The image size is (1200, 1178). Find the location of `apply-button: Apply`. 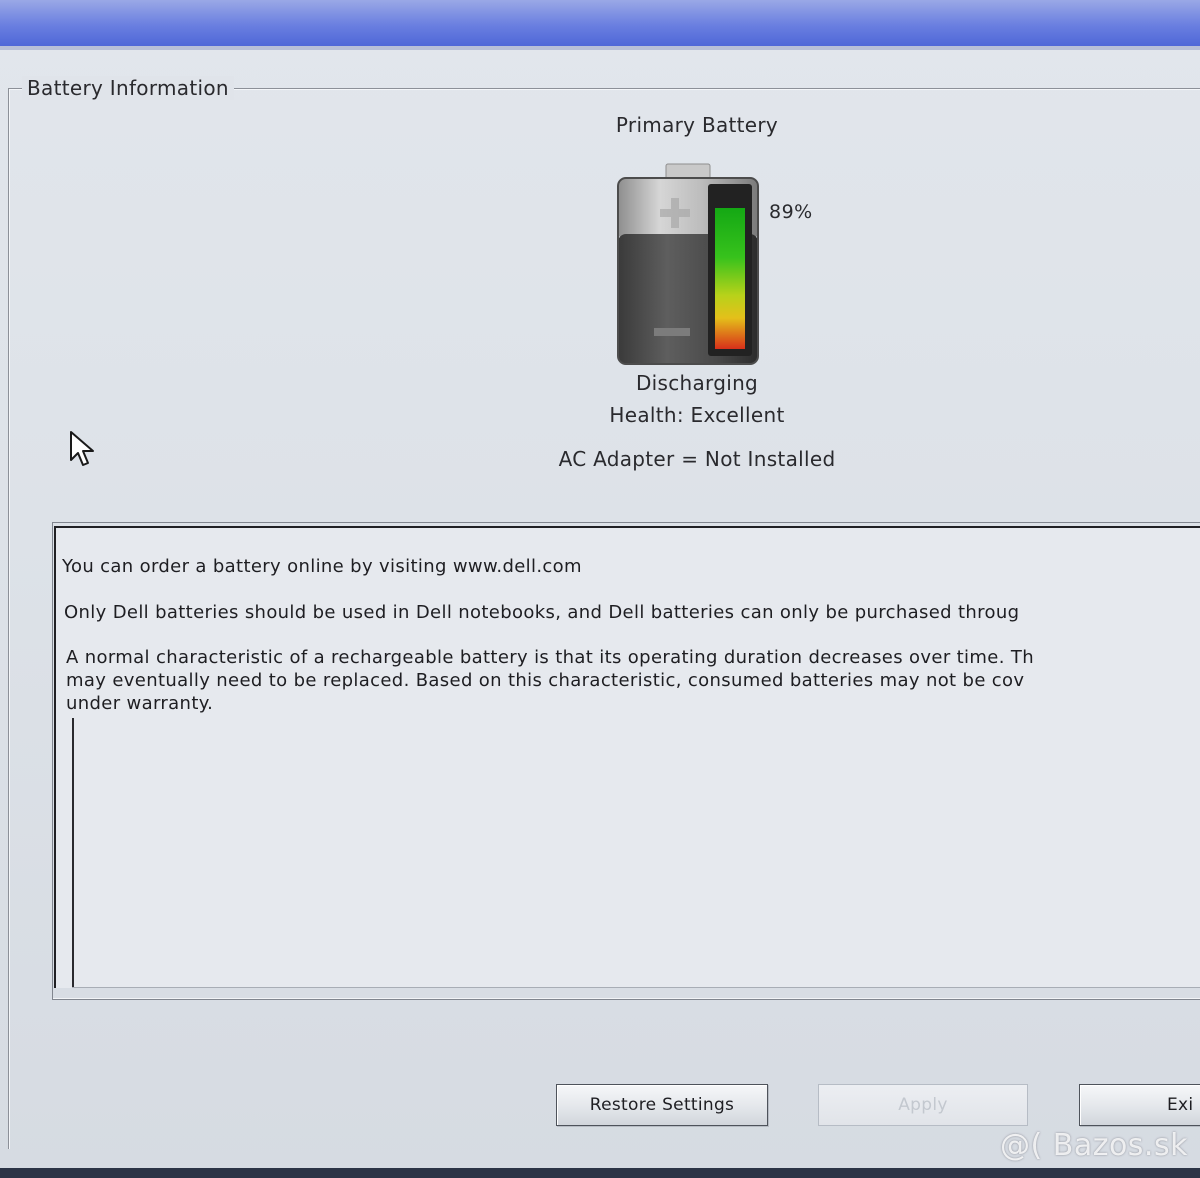

apply-button: Apply is located at coordinates (923, 1105).